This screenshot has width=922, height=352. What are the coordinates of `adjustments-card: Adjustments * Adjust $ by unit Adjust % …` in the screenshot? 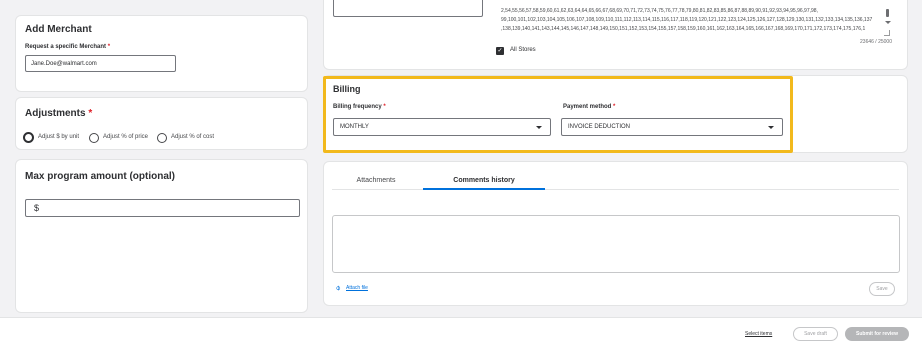 It's located at (161, 123).